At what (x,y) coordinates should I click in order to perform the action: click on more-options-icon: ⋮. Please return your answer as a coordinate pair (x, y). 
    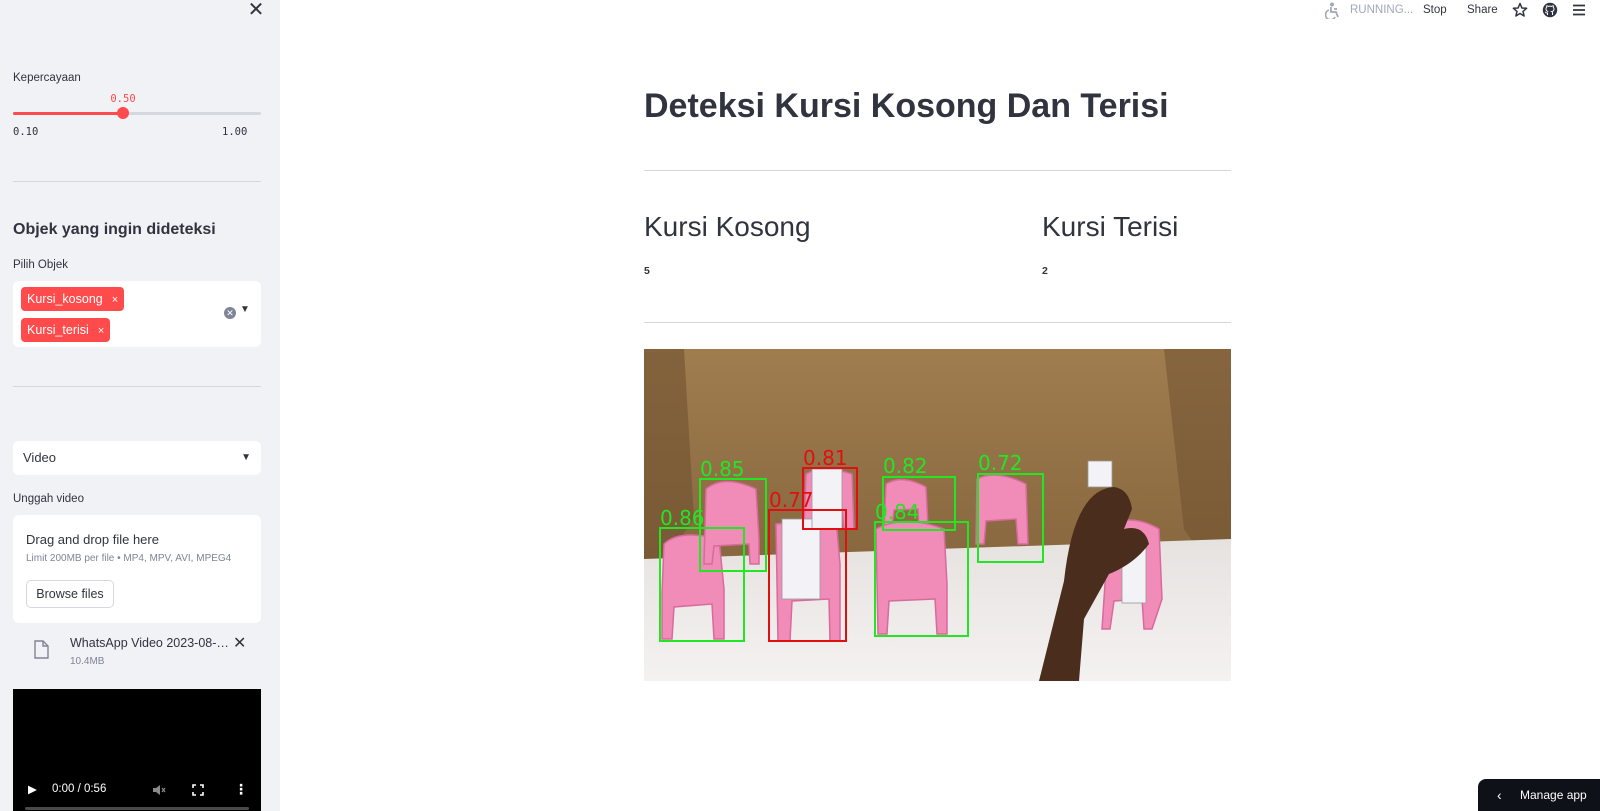
    Looking at the image, I should click on (241, 789).